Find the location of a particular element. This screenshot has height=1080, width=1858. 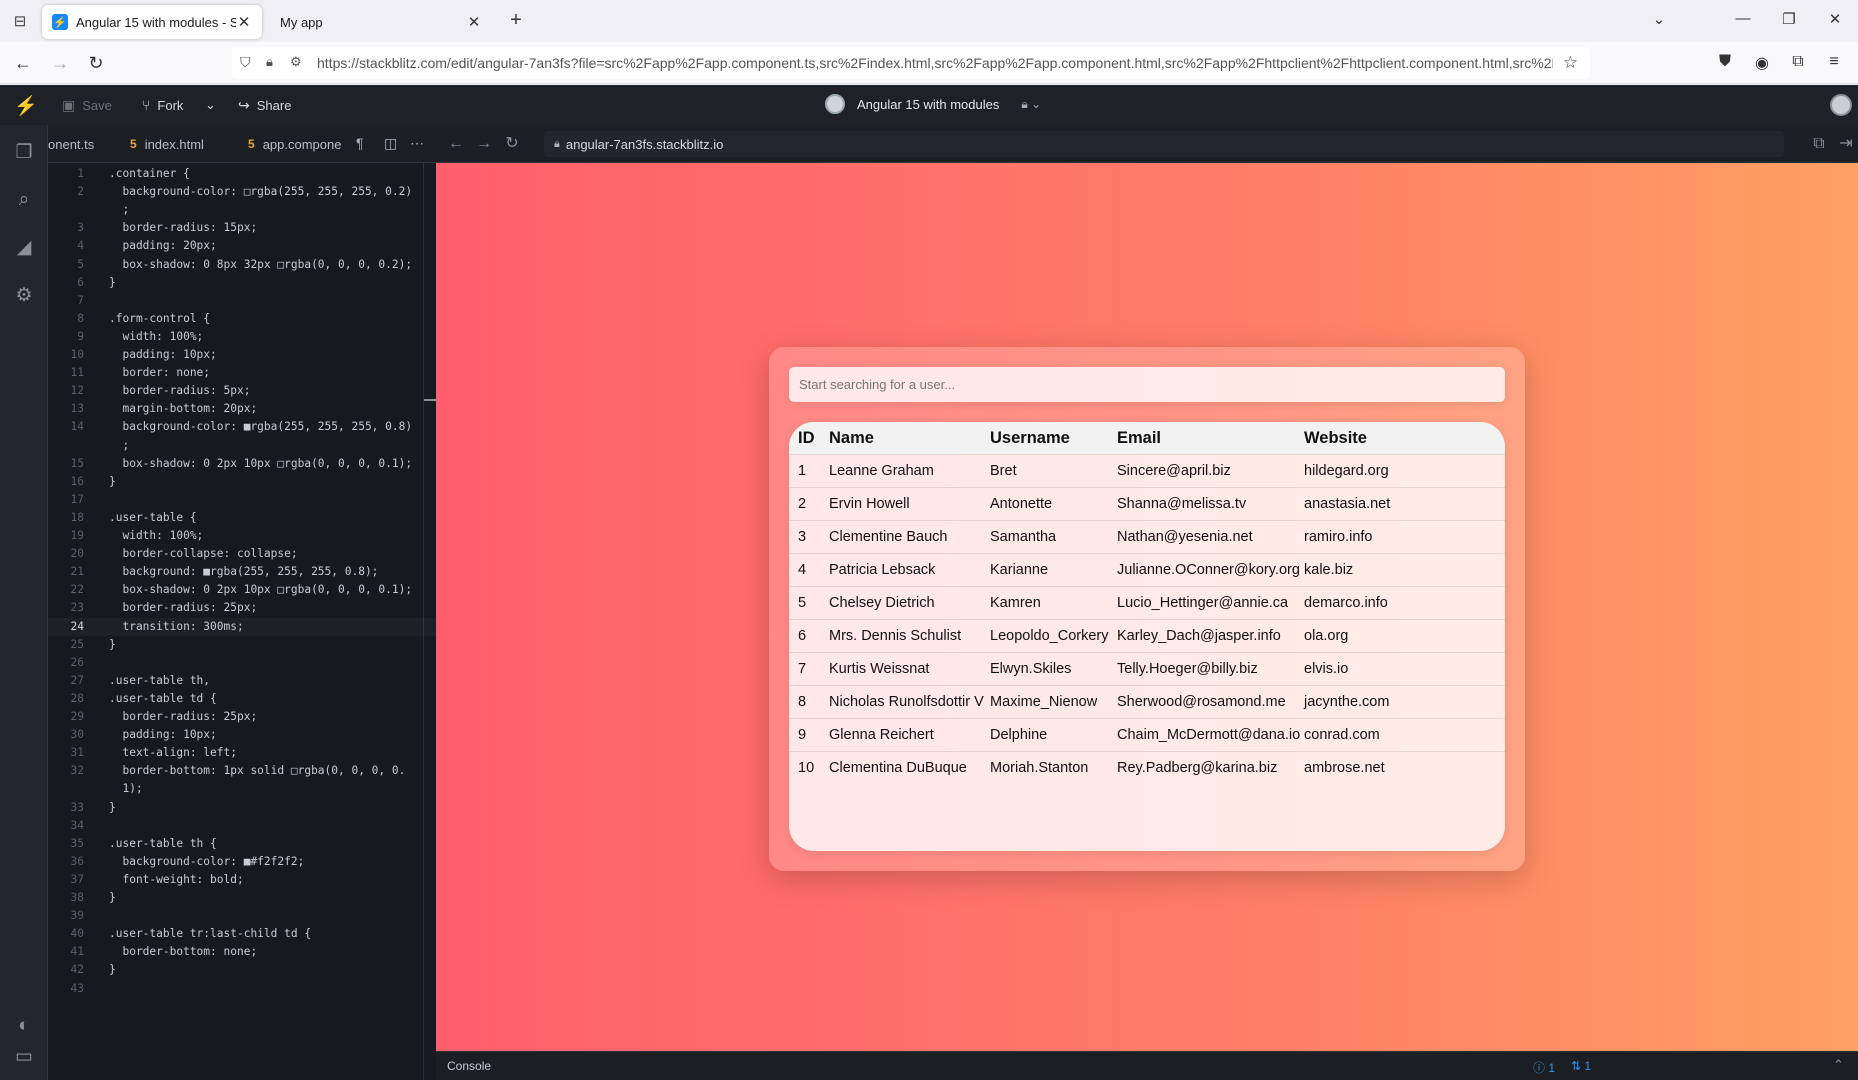

code-text: .user-table td { is located at coordinates (163, 699).